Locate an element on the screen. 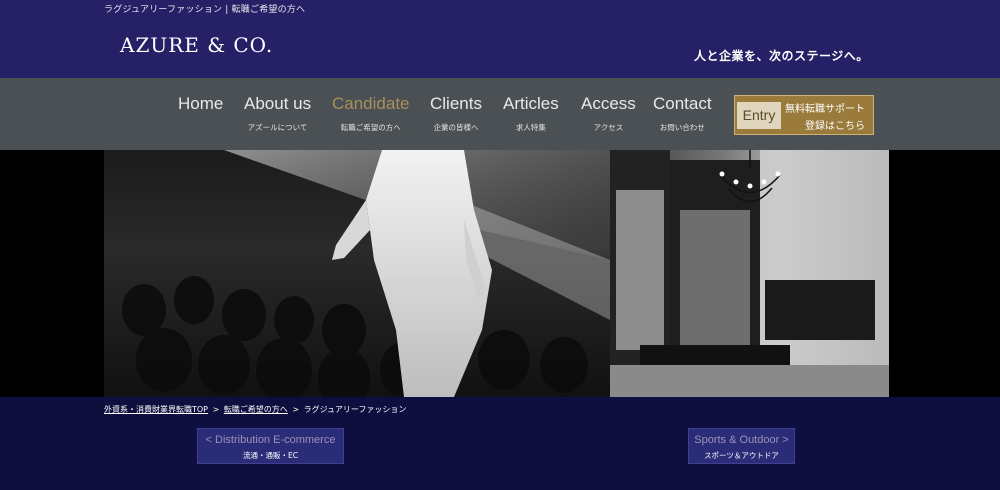 Image resolution: width=1000 pixels, height=490 pixels. breadcrumb-link-top: 外資系・消費財業界転職TOP is located at coordinates (156, 409).